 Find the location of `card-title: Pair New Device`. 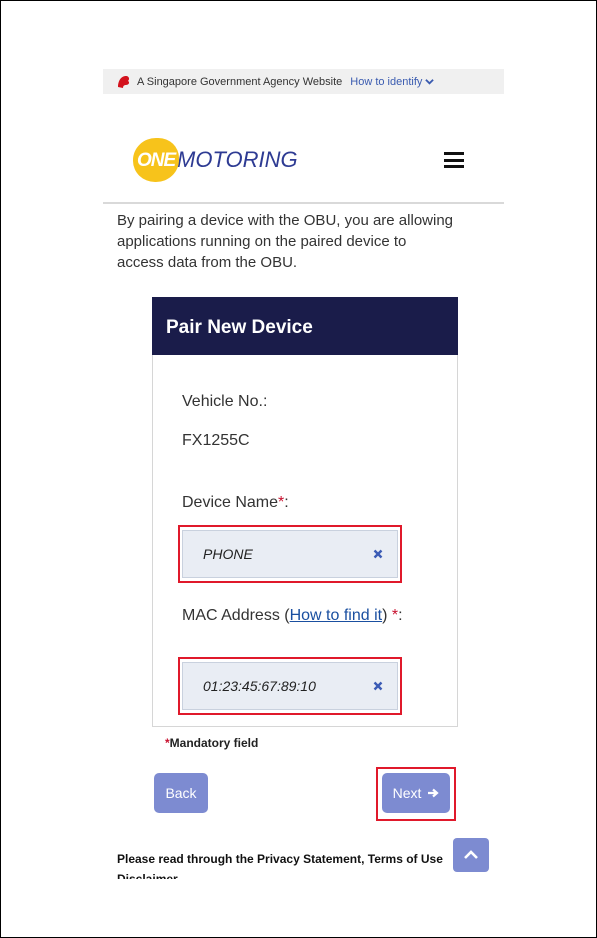

card-title: Pair New Device is located at coordinates (305, 326).